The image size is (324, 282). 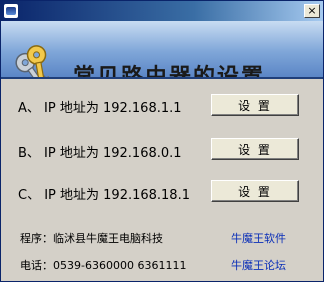 What do you see at coordinates (104, 195) in the screenshot?
I see `router-c-label: C、 IP 地址为 192.168.18.1` at bounding box center [104, 195].